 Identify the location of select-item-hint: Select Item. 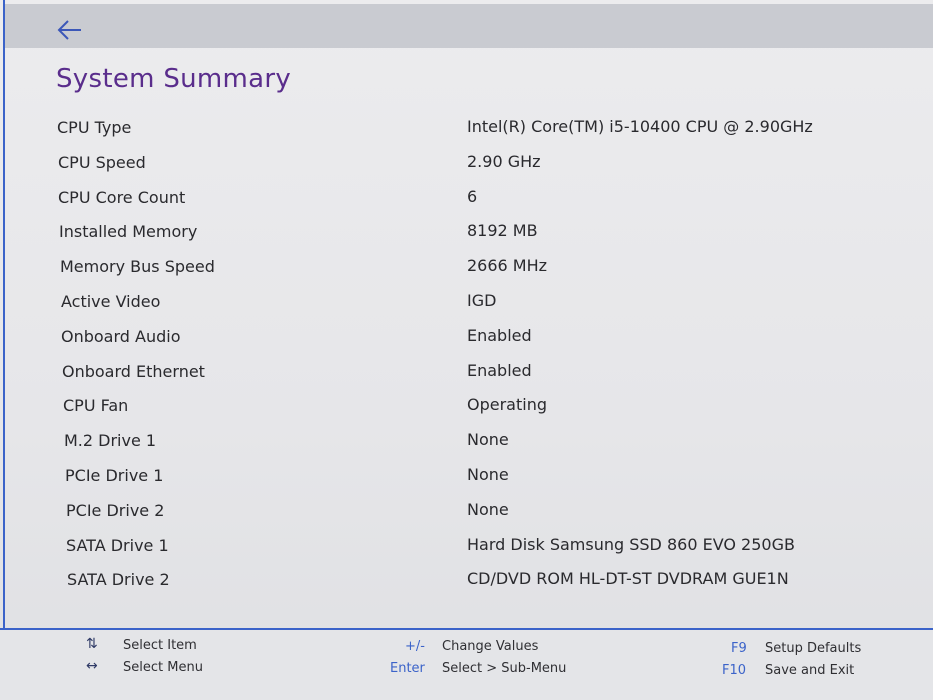
(160, 645).